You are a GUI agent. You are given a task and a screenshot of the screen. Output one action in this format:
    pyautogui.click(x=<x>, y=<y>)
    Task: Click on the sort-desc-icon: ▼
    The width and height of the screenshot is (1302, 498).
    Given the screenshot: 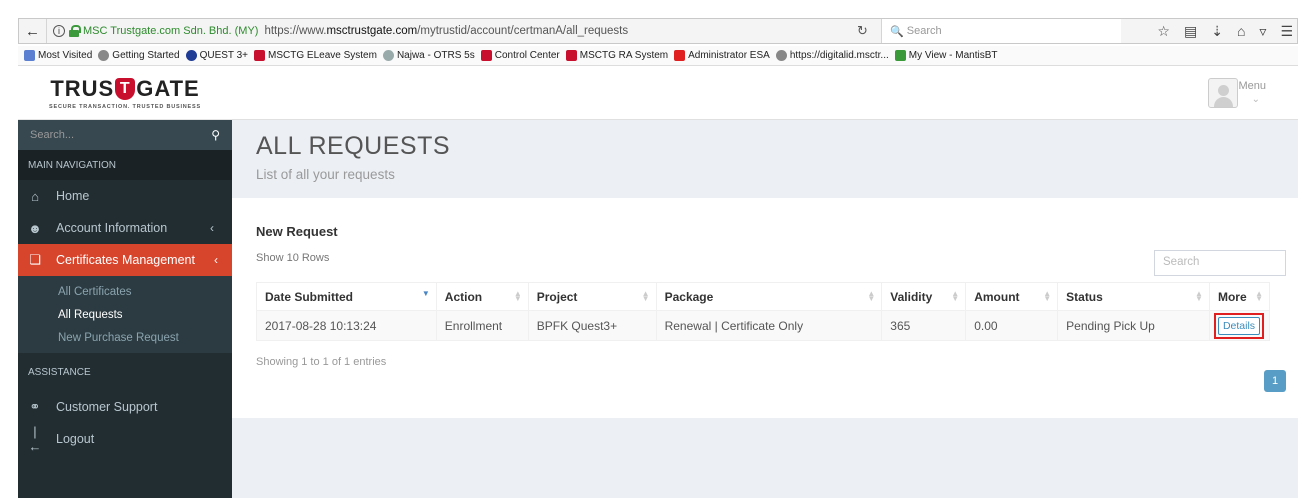 What is the action you would take?
    pyautogui.click(x=425, y=293)
    